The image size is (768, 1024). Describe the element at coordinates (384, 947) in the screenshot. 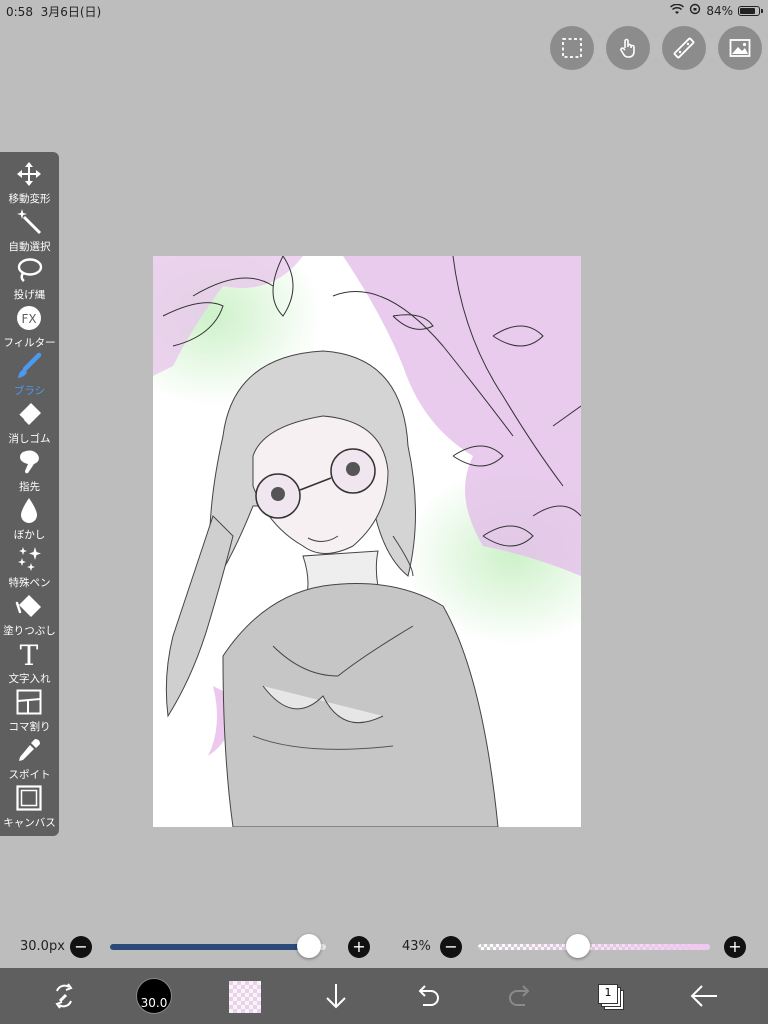

I see `slider-row: 30.0px − + 43% − +` at that location.